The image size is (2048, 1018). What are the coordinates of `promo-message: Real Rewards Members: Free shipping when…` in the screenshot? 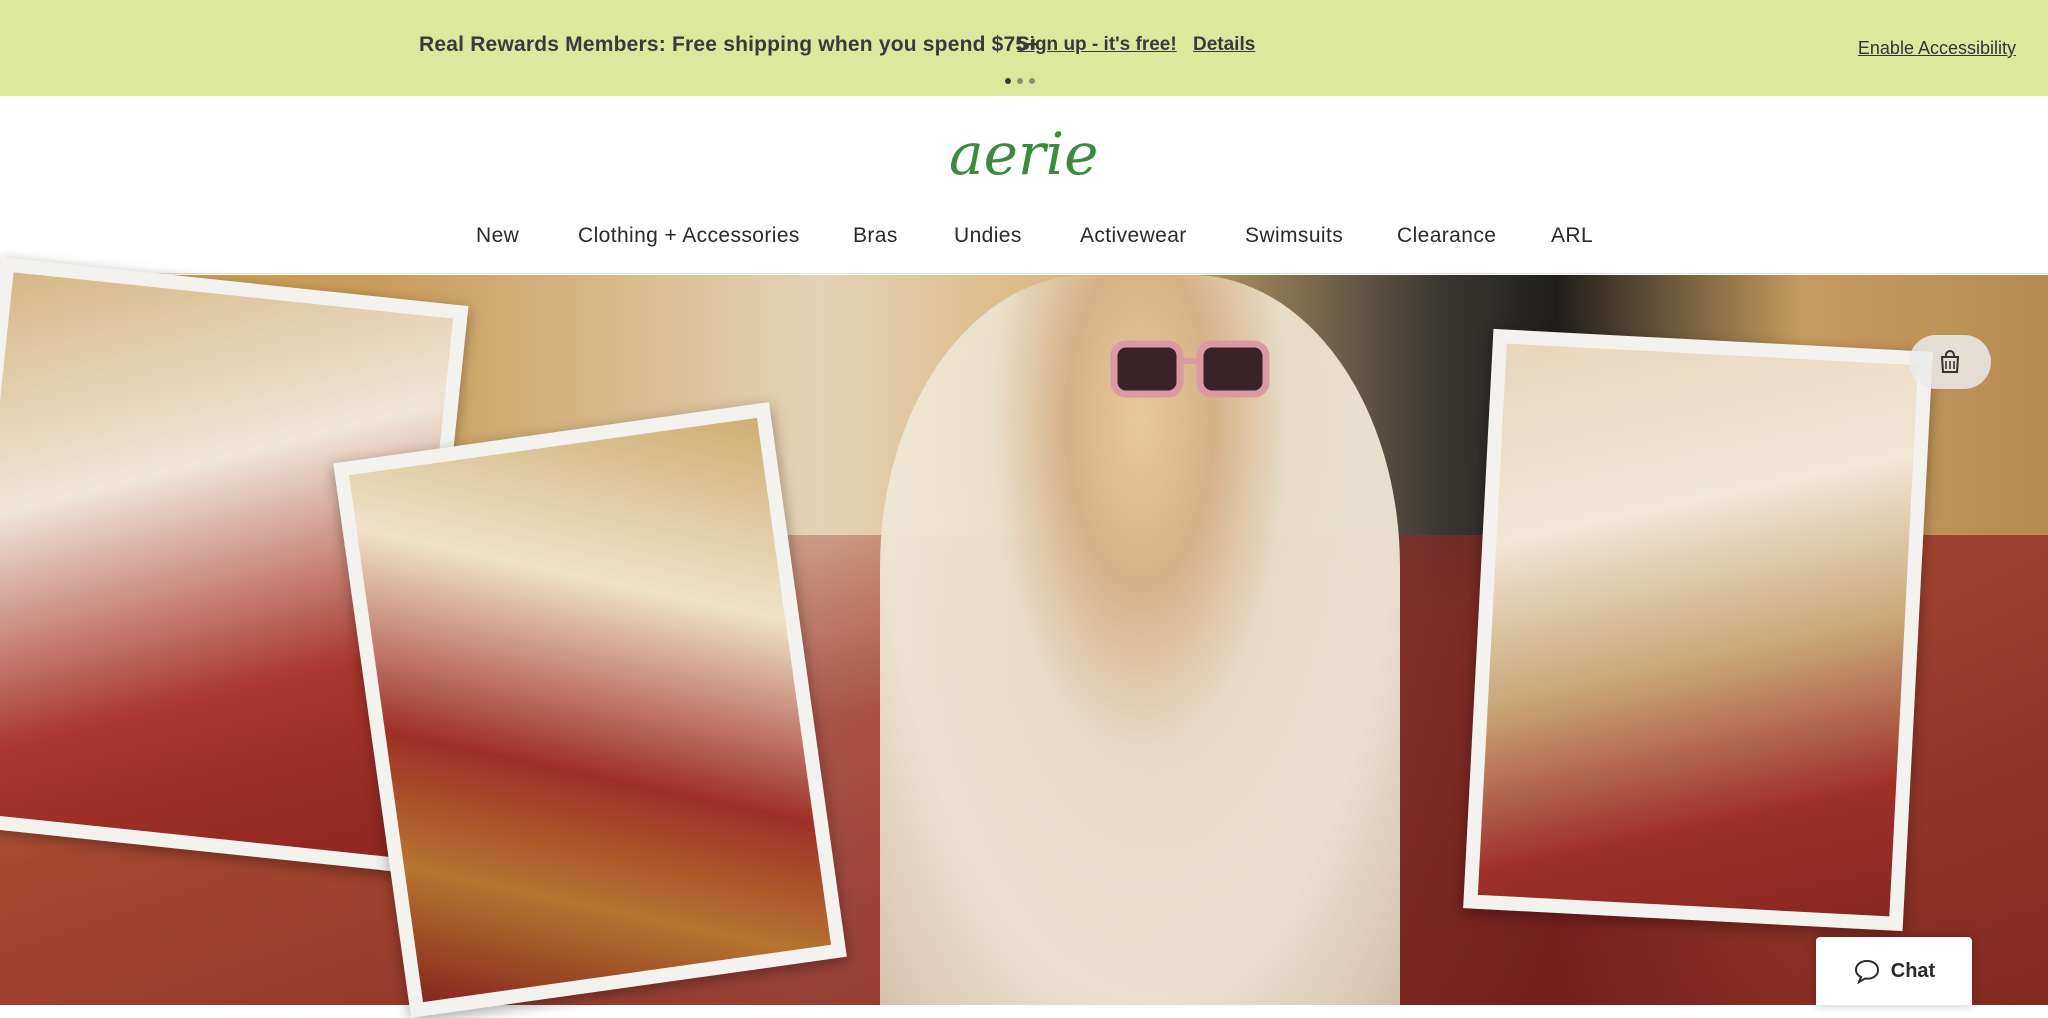 It's located at (729, 44).